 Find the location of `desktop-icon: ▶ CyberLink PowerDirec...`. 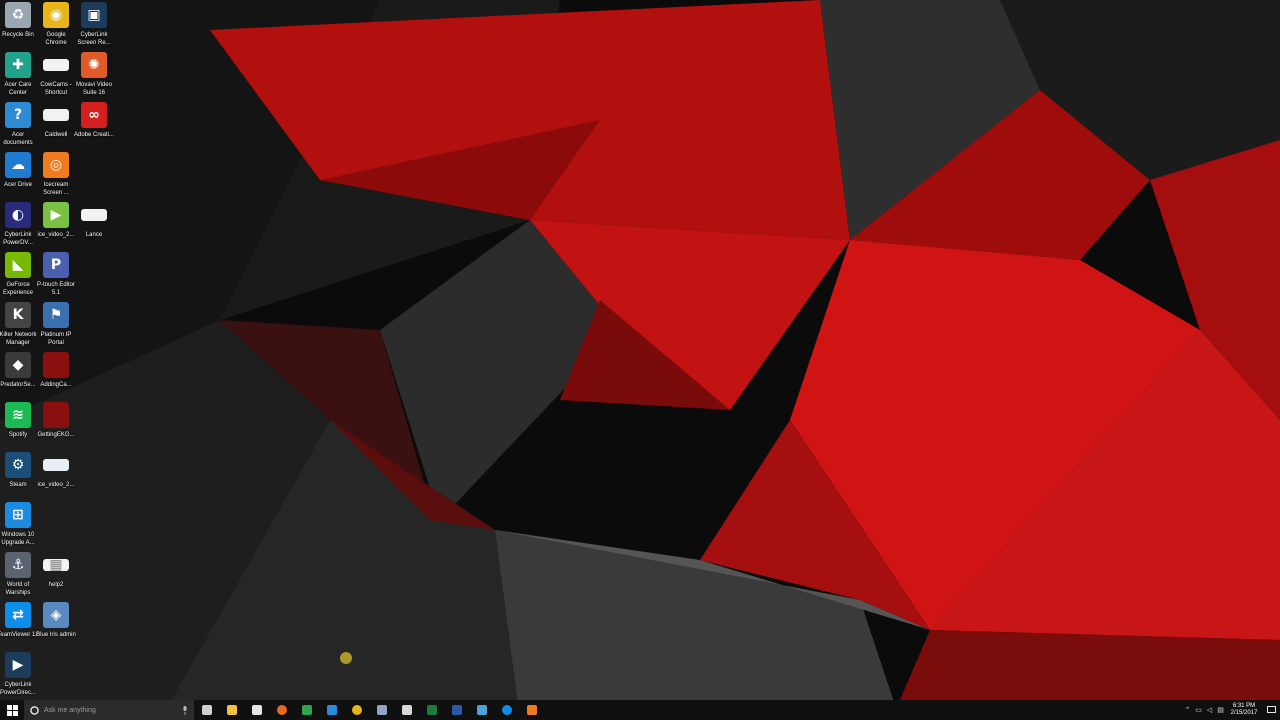

desktop-icon: ▶ CyberLink PowerDirec... is located at coordinates (18, 676).